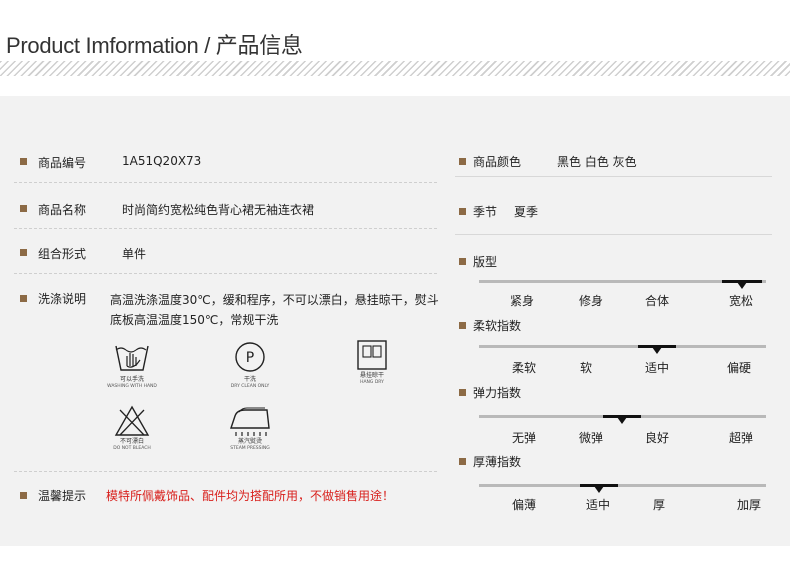 The width and height of the screenshot is (790, 584). Describe the element at coordinates (132, 448) in the screenshot. I see `no-bleach-en: DO NOT BLEACH` at that location.